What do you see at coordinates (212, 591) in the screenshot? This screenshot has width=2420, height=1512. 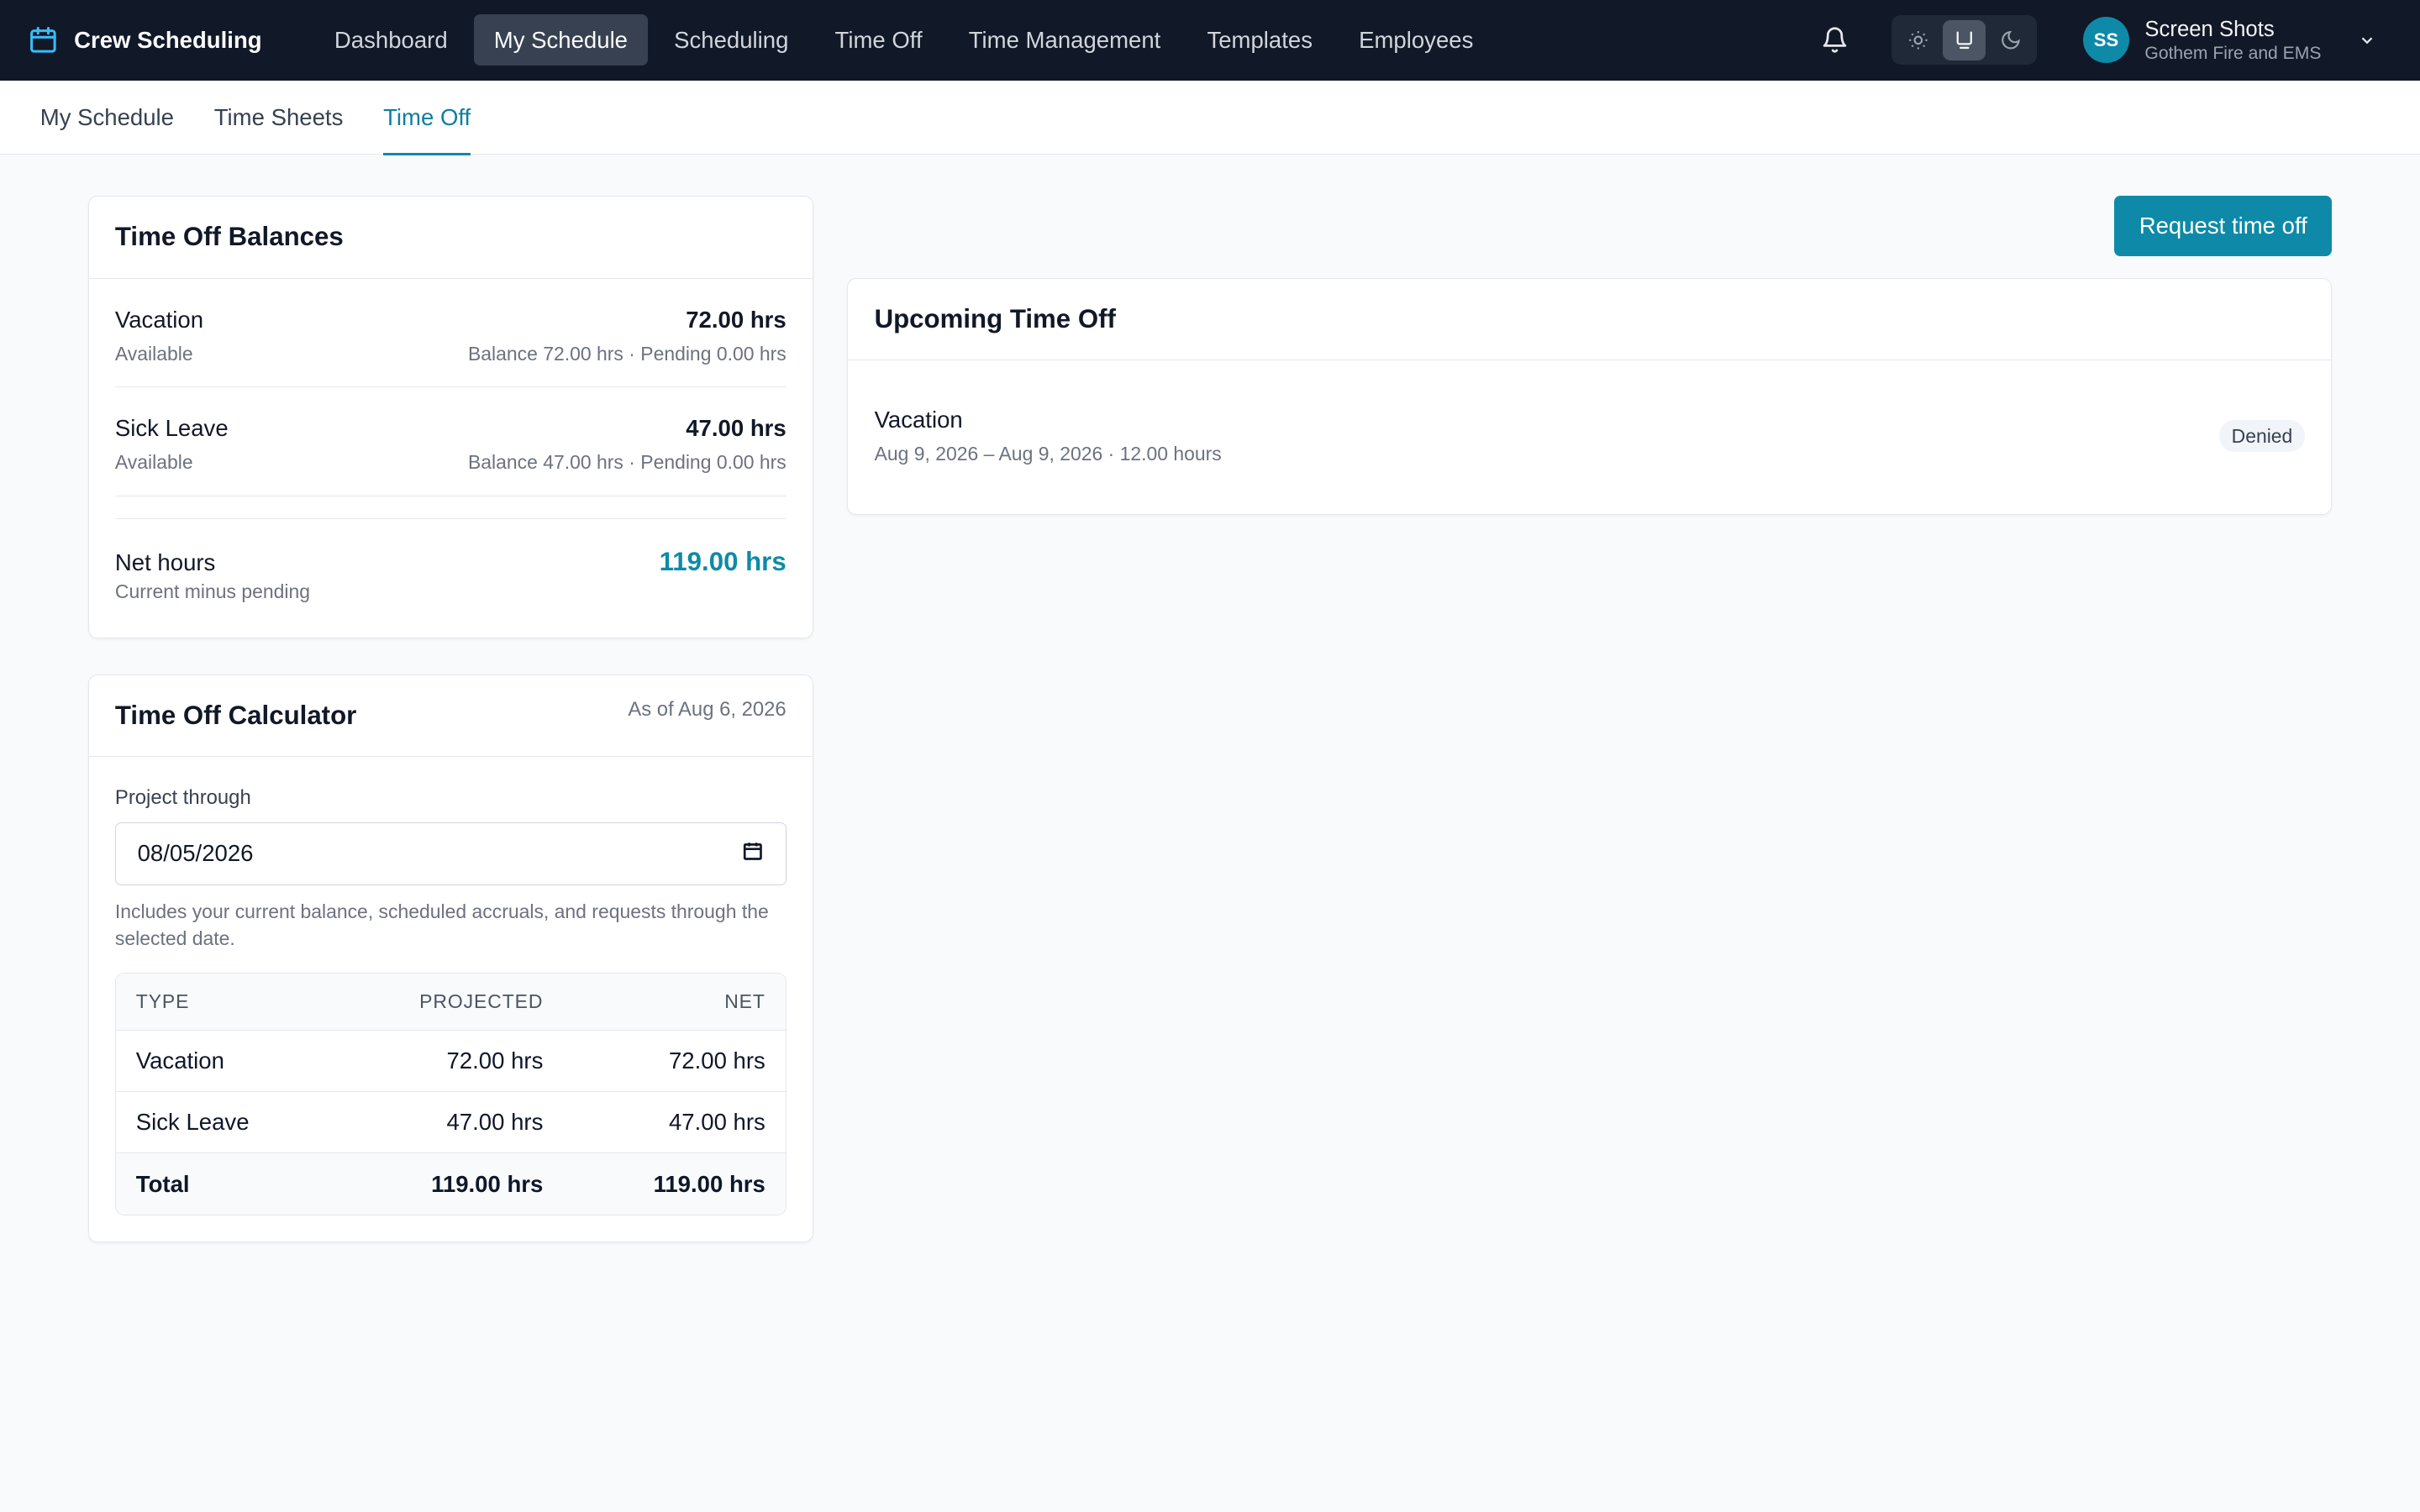 I see `net-sub: Current minus pending` at bounding box center [212, 591].